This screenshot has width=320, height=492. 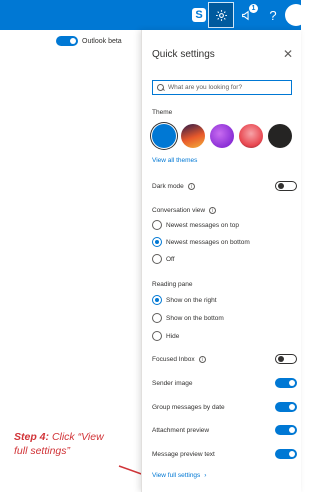 What do you see at coordinates (280, 136) in the screenshot?
I see `theme-swatch-dark` at bounding box center [280, 136].